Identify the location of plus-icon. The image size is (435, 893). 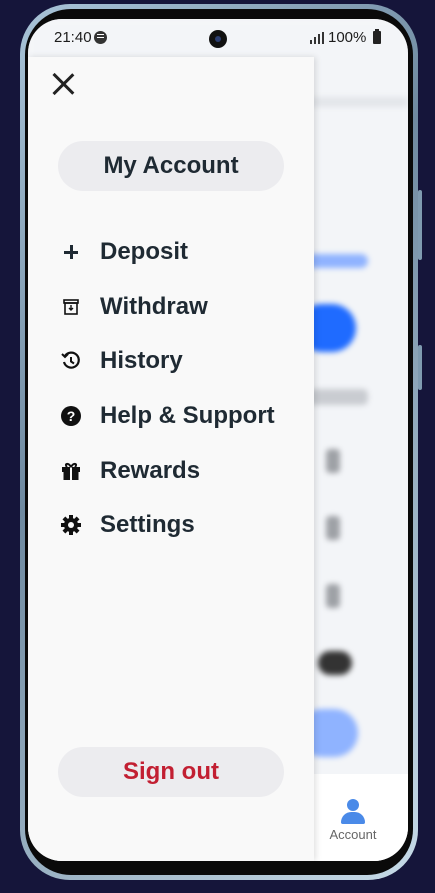
(71, 252).